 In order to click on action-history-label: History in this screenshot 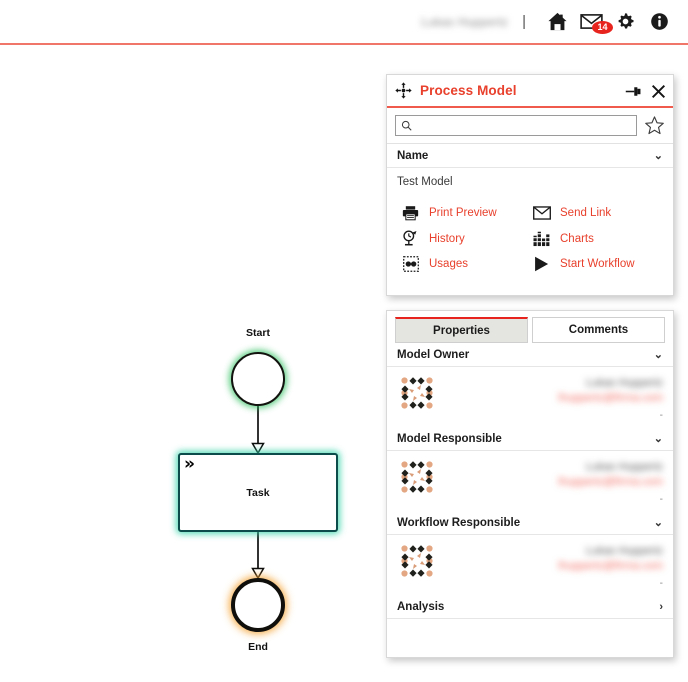, I will do `click(447, 238)`.